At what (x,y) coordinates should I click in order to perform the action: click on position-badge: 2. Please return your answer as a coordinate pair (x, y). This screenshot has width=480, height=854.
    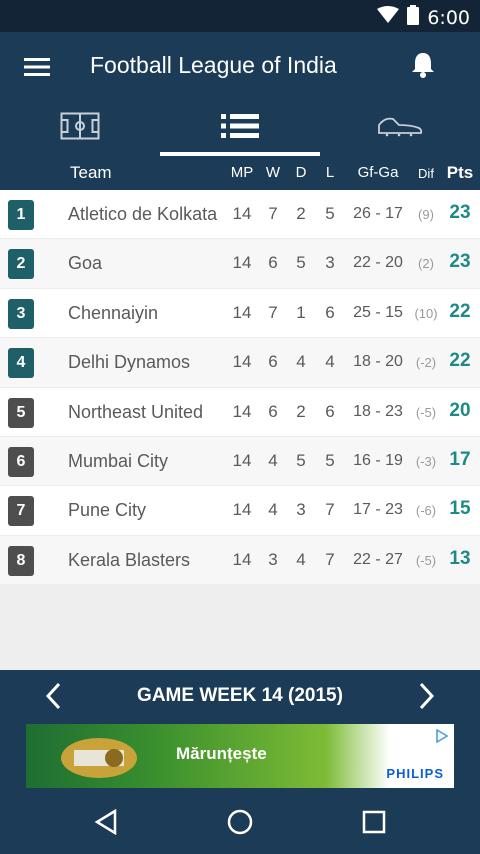
    Looking at the image, I should click on (21, 264).